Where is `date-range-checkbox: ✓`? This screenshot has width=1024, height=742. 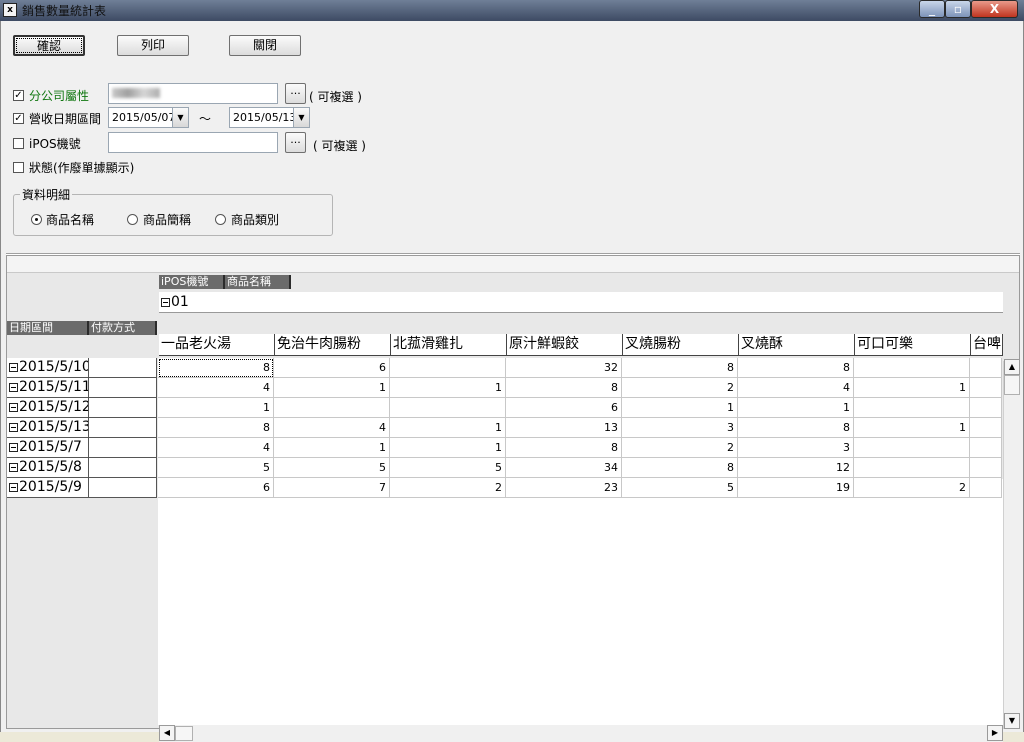 date-range-checkbox: ✓ is located at coordinates (18, 118).